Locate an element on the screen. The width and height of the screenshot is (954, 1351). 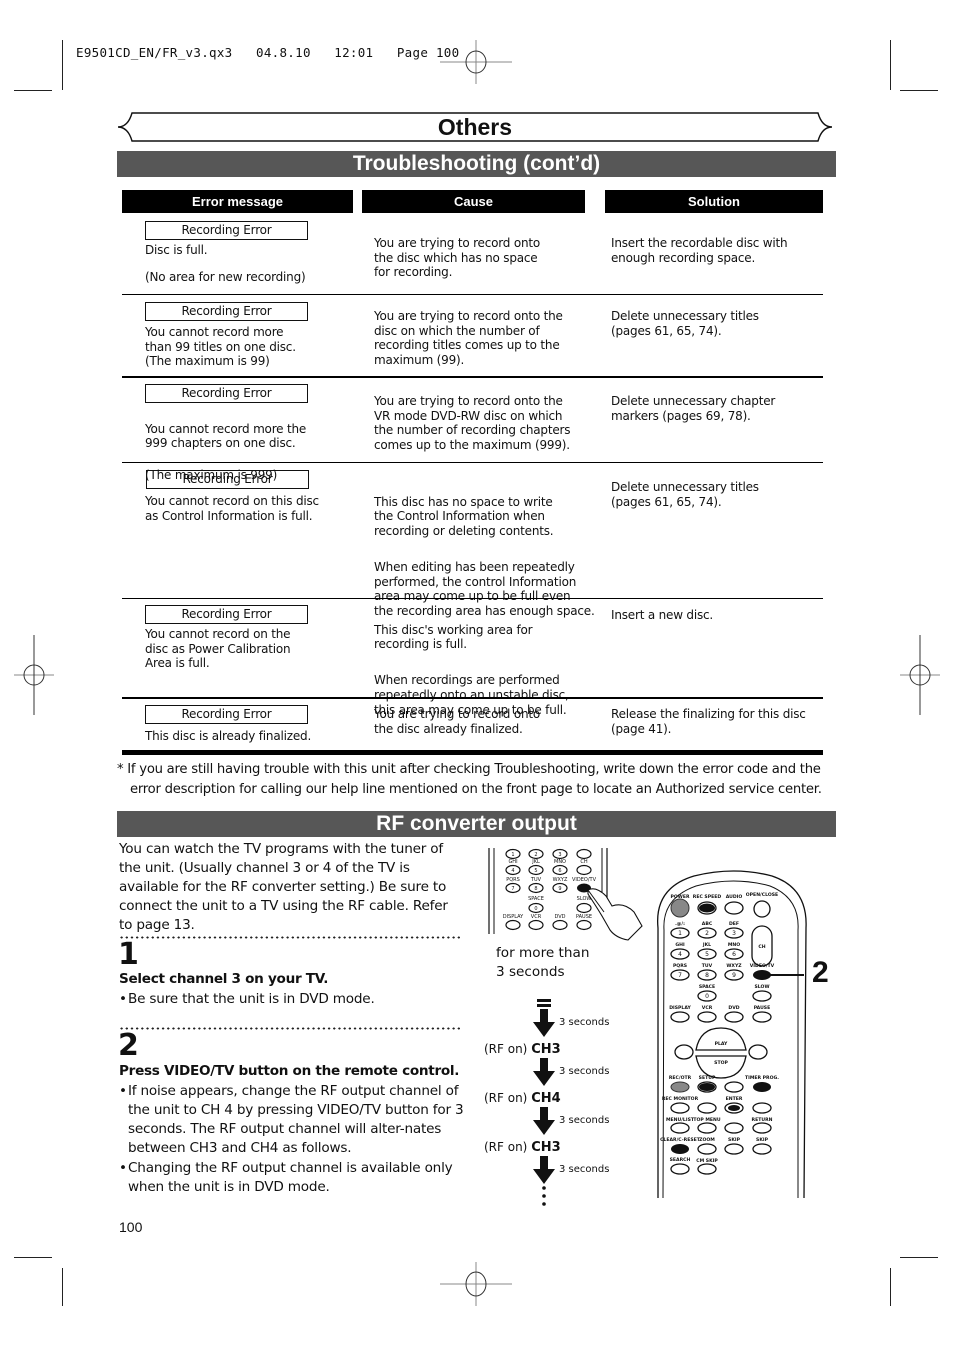
svg-text: ZOOM is located at coordinates (707, 1140).